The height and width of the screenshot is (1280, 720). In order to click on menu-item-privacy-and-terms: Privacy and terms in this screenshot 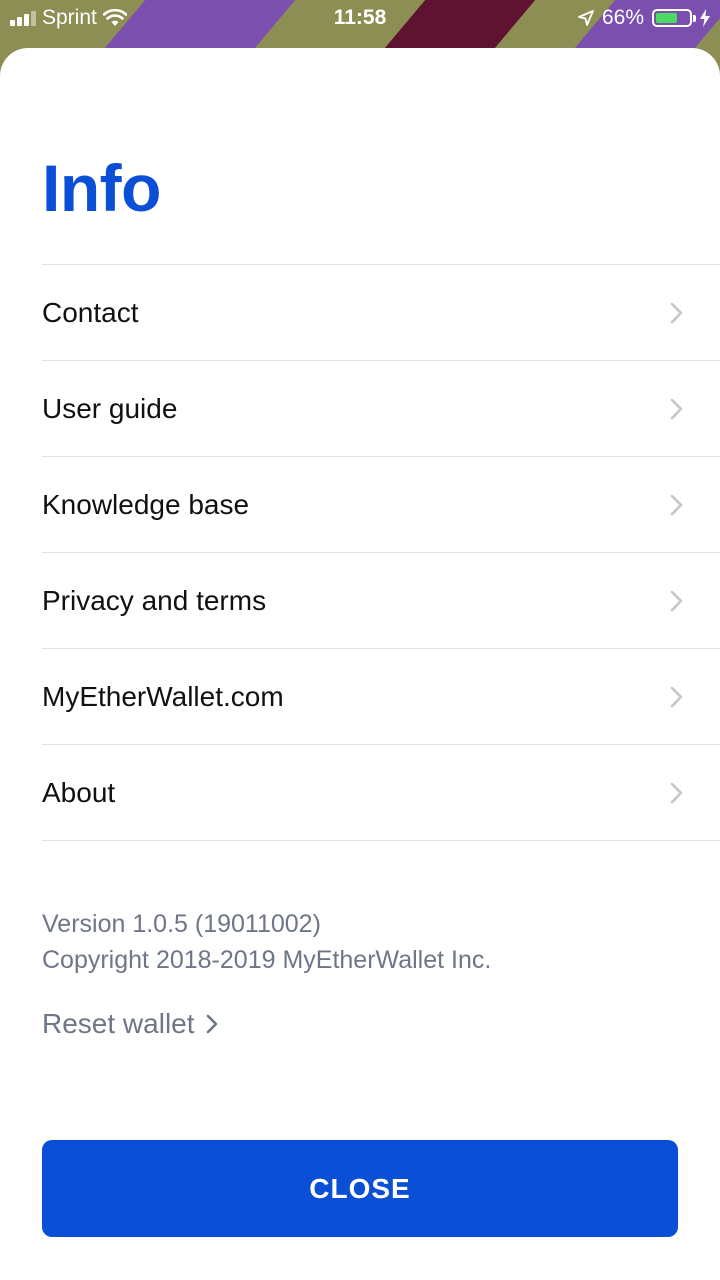, I will do `click(381, 601)`.